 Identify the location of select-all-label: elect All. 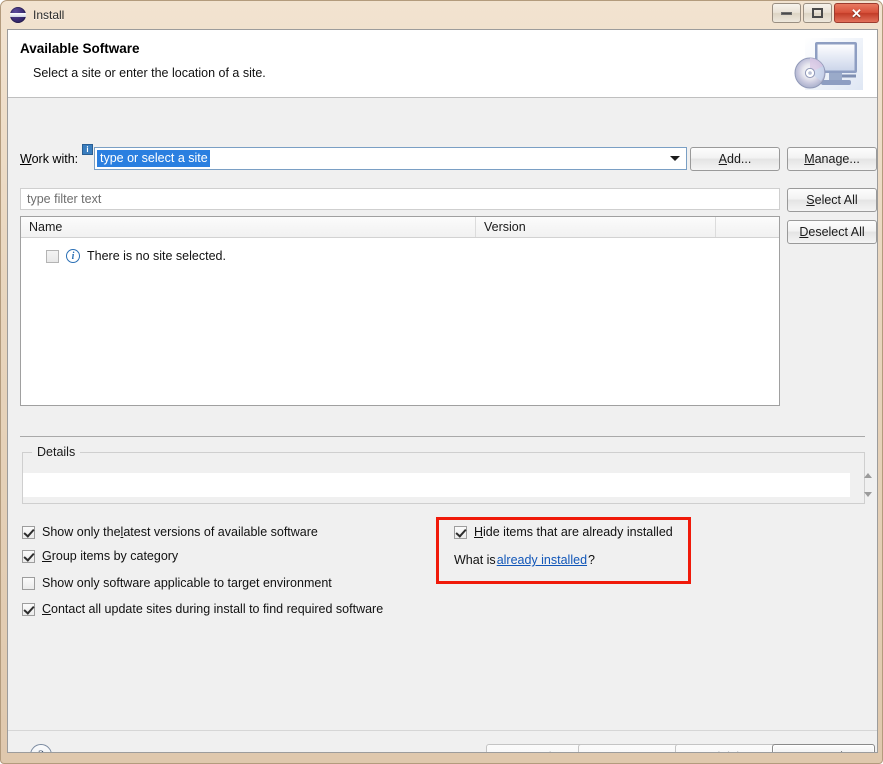
(836, 200).